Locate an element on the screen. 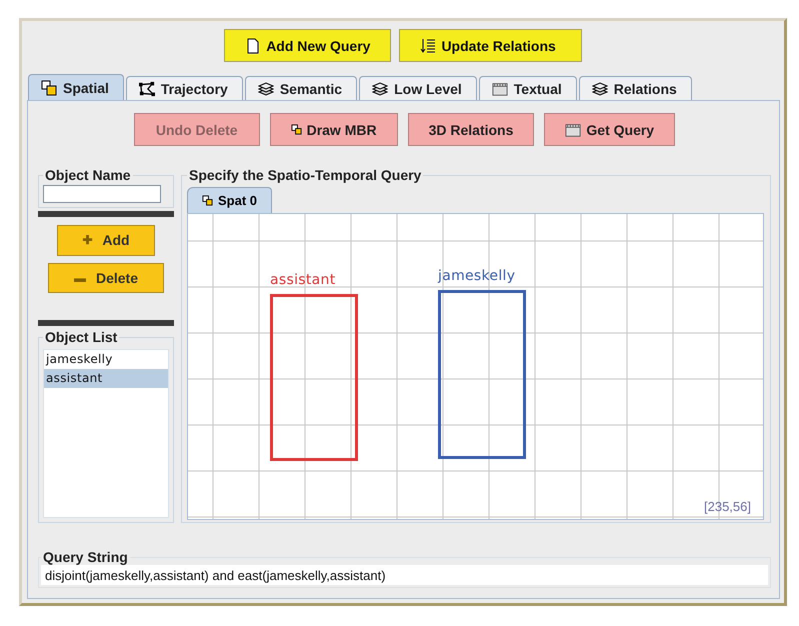 This screenshot has width=799, height=626. tab: Semantic is located at coordinates (301, 88).